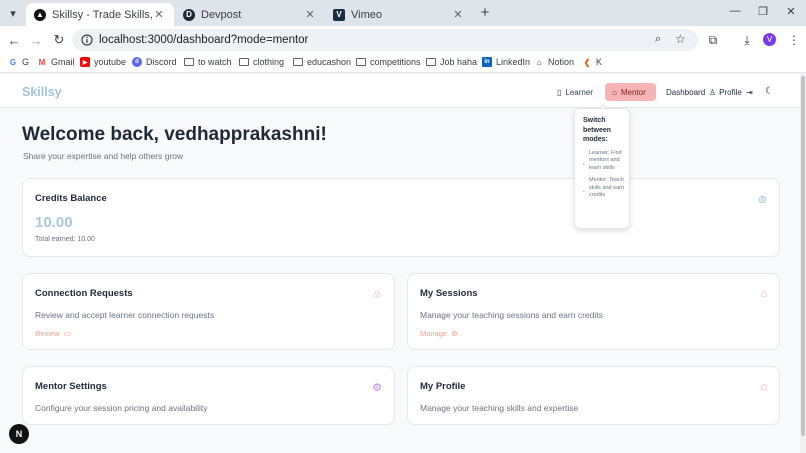 This screenshot has width=806, height=453. Describe the element at coordinates (794, 40) in the screenshot. I see `menu-icon: ⋮` at that location.